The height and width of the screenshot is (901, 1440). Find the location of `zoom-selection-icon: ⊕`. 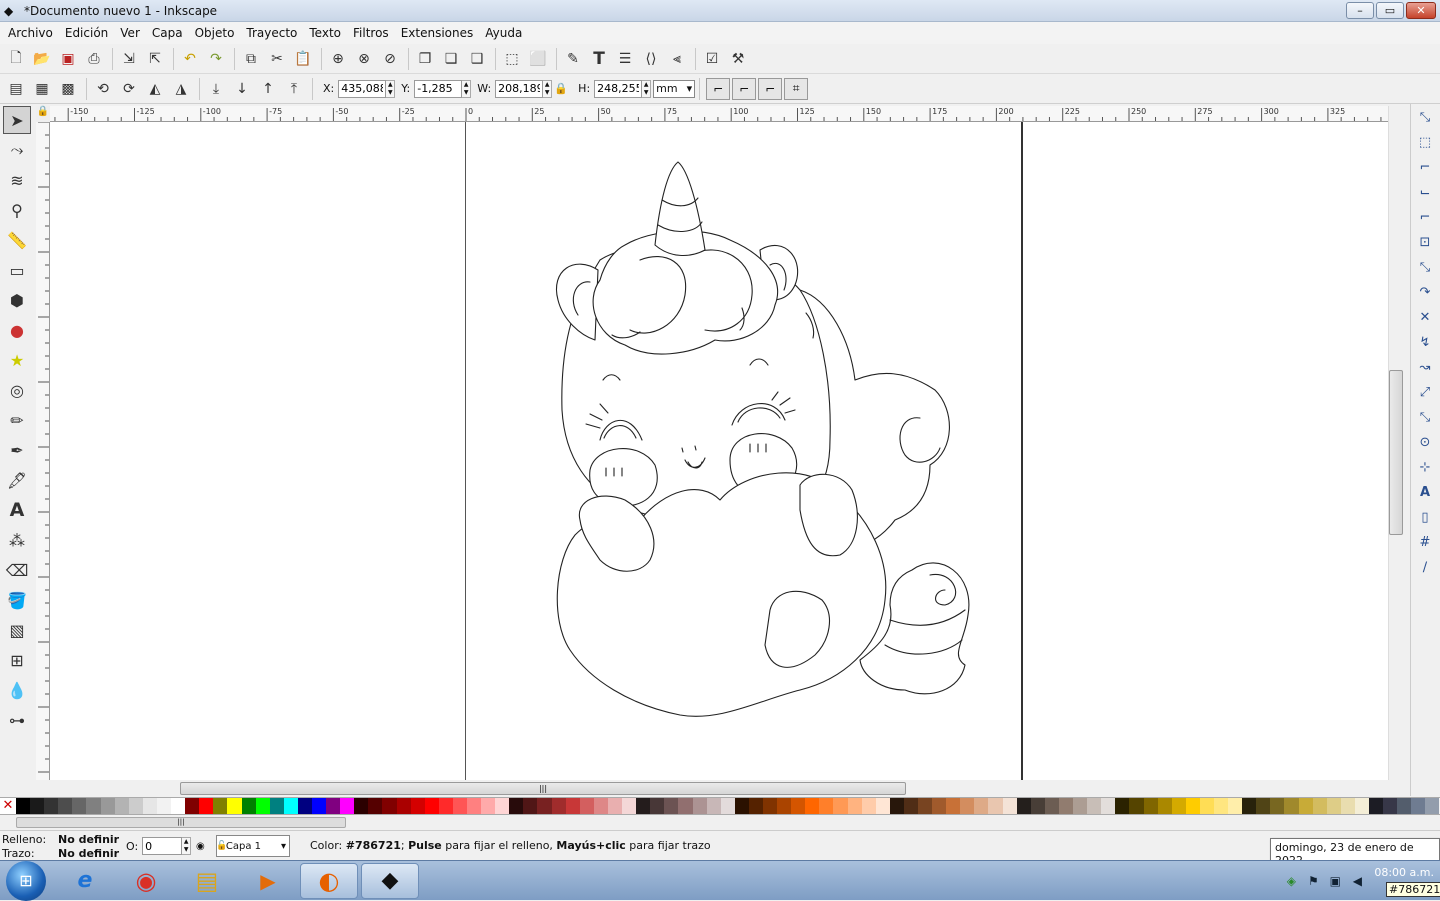

zoom-selection-icon: ⊕ is located at coordinates (338, 59).